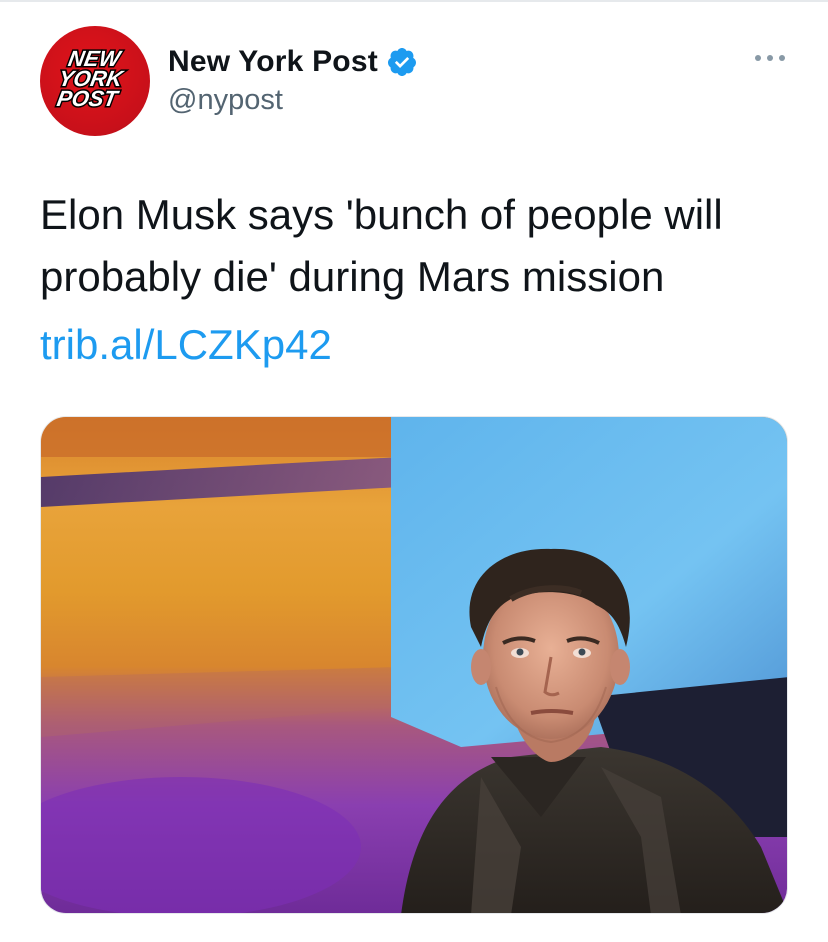  What do you see at coordinates (402, 62) in the screenshot?
I see `verified-badge-icon` at bounding box center [402, 62].